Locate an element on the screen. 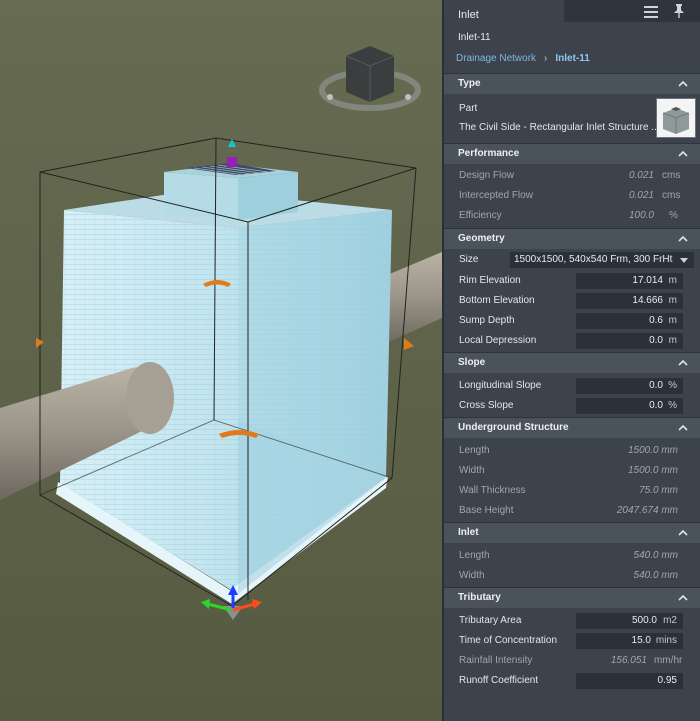  cross-slope-value: 0.0 is located at coordinates (656, 405).